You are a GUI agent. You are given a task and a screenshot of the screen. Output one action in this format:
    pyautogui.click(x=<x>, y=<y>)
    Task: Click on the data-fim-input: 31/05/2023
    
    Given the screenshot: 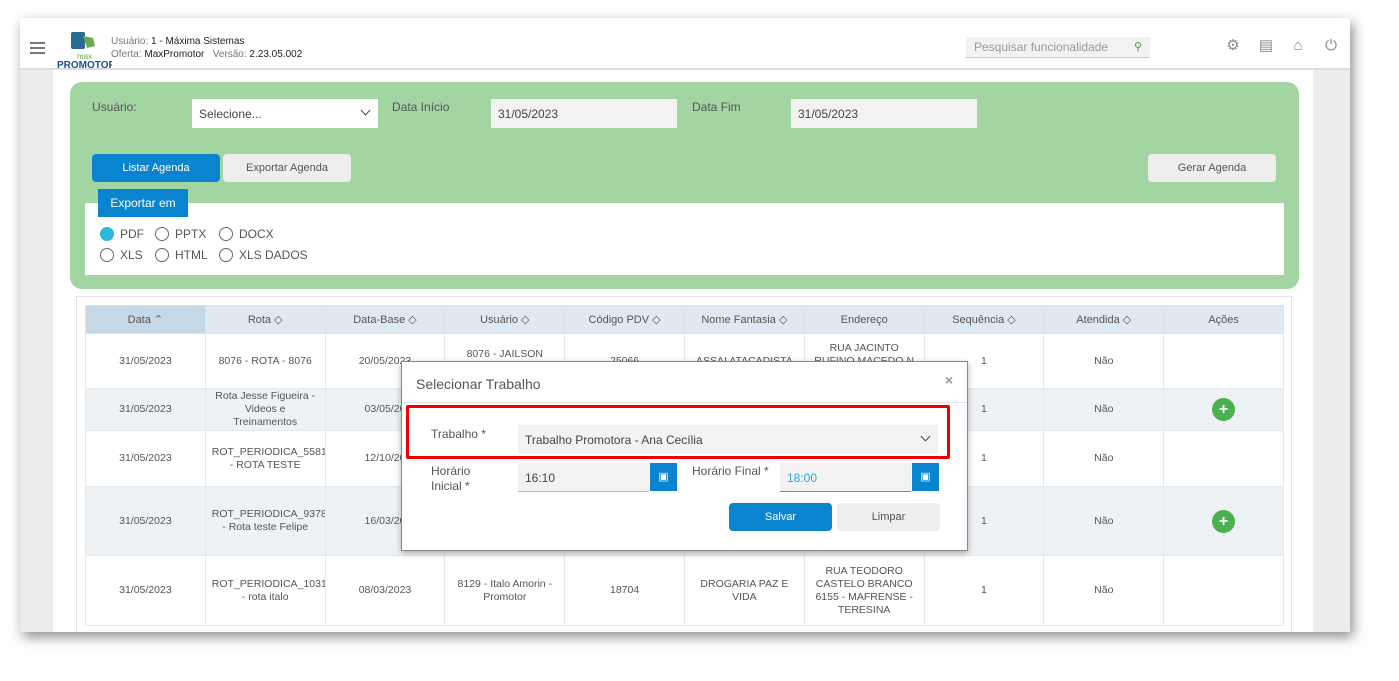 What is the action you would take?
    pyautogui.click(x=884, y=113)
    